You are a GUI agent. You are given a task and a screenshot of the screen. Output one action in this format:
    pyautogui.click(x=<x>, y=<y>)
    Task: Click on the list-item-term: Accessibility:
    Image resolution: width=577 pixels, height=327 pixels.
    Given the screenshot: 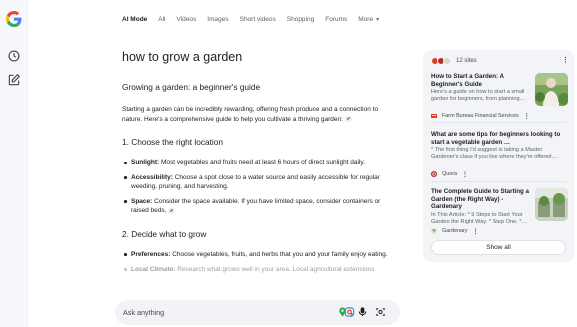 What is the action you would take?
    pyautogui.click(x=152, y=177)
    